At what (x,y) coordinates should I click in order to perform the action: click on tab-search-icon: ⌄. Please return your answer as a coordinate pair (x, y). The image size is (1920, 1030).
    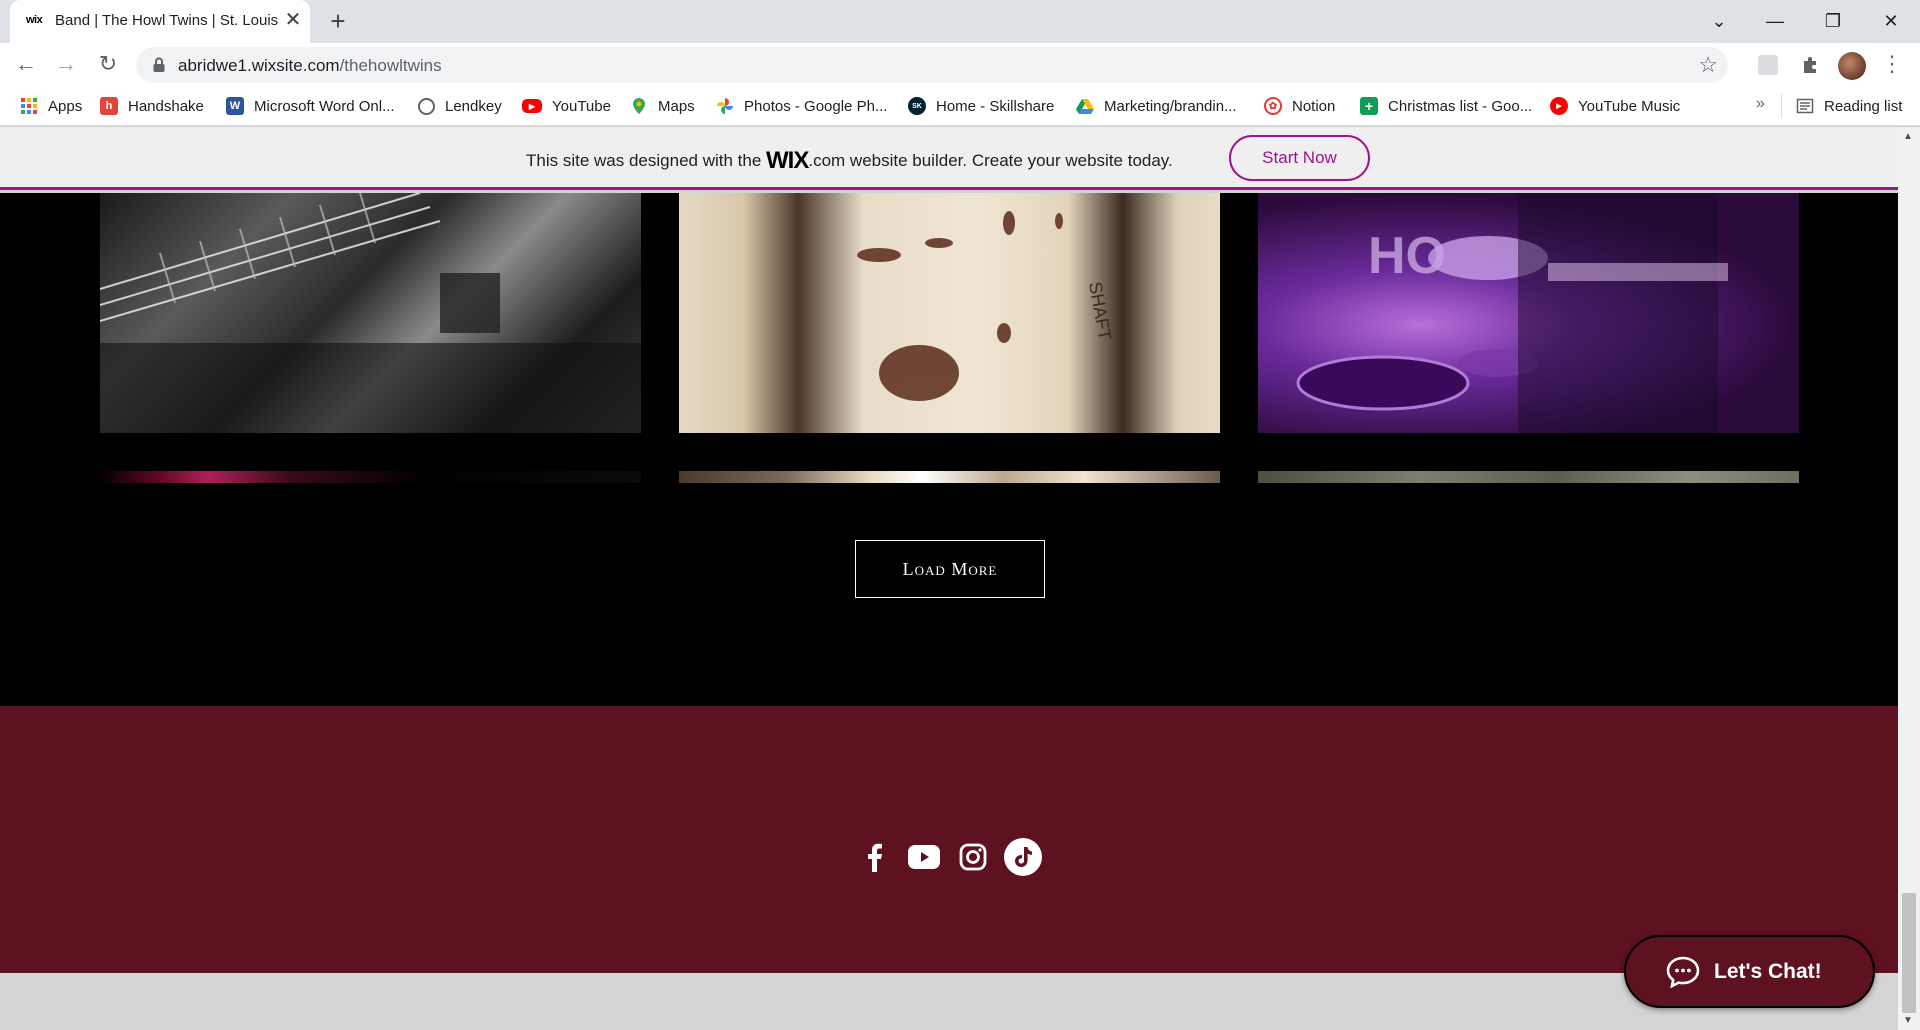
    Looking at the image, I should click on (1719, 21).